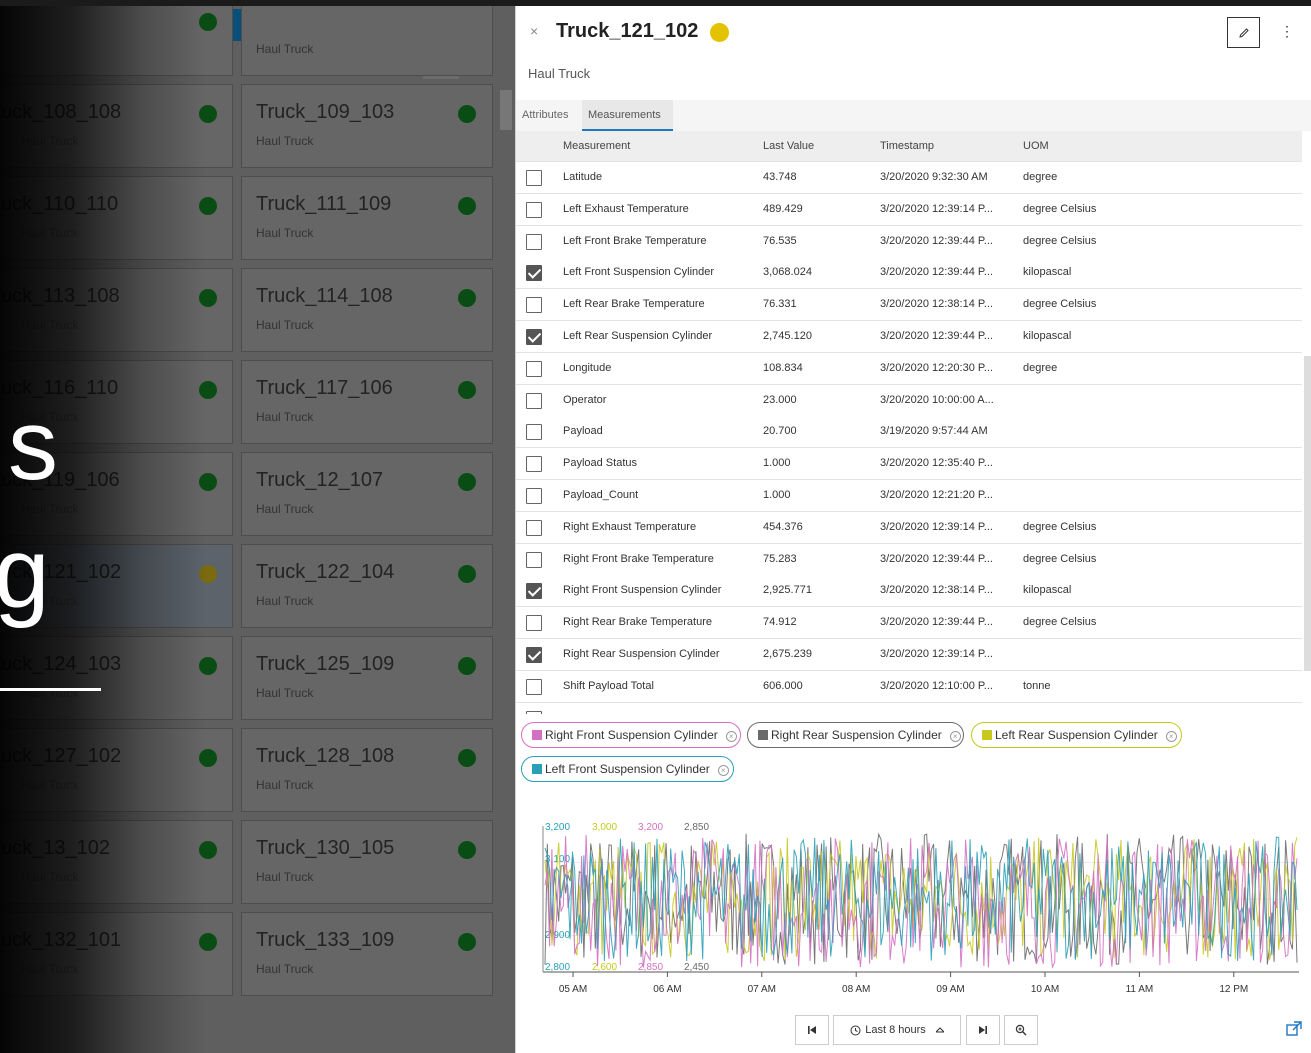 This screenshot has height=1053, width=1311. I want to click on y-tick-label: 2,850, so click(696, 827).